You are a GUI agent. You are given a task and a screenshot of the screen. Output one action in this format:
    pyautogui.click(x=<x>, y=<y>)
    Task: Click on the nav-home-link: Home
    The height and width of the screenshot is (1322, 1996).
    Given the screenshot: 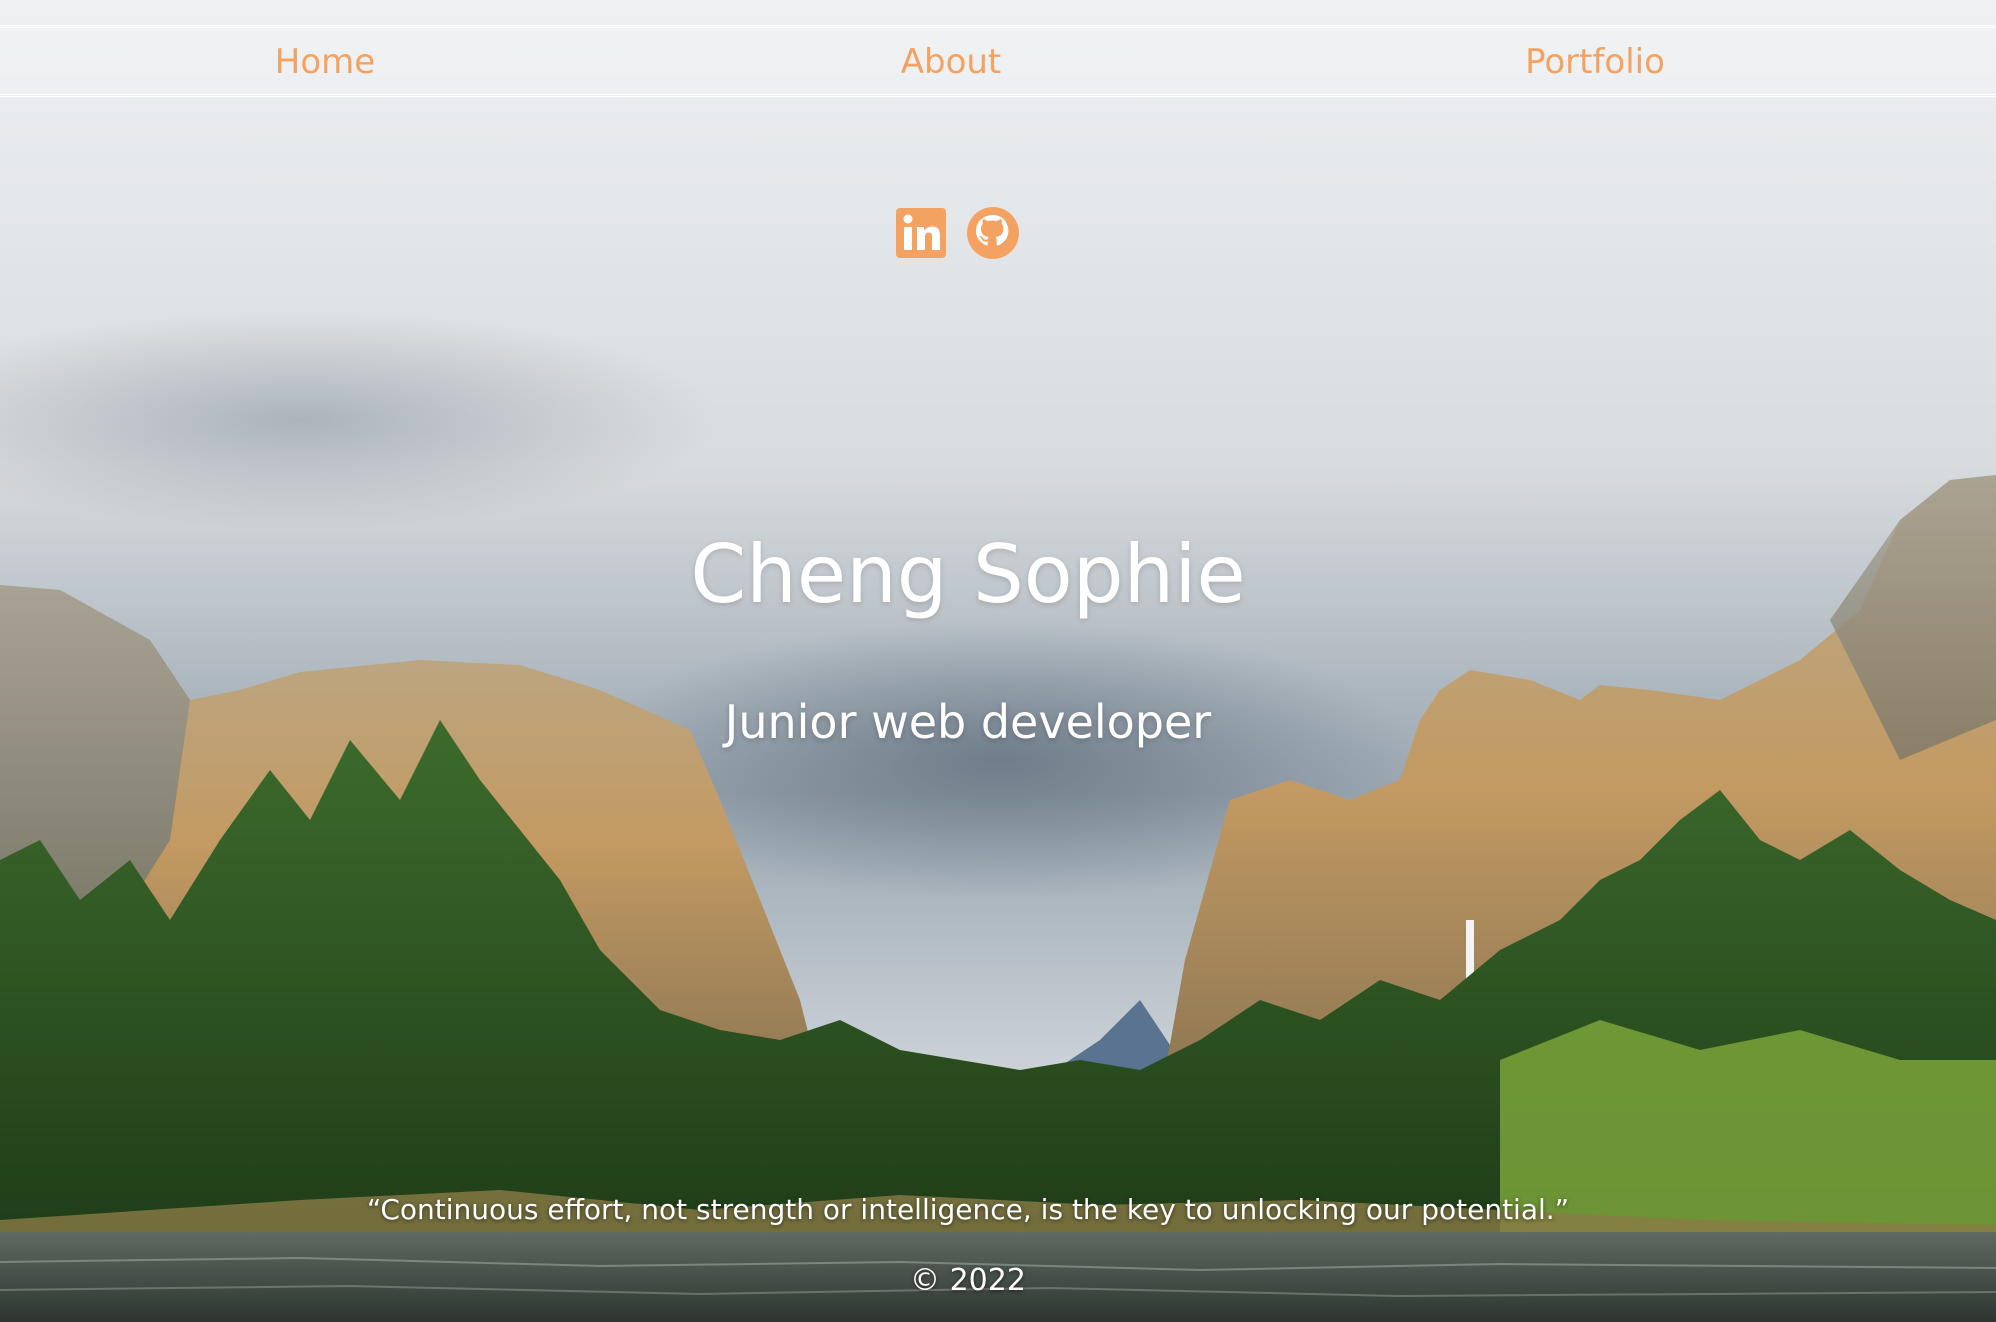 What is the action you would take?
    pyautogui.click(x=325, y=62)
    